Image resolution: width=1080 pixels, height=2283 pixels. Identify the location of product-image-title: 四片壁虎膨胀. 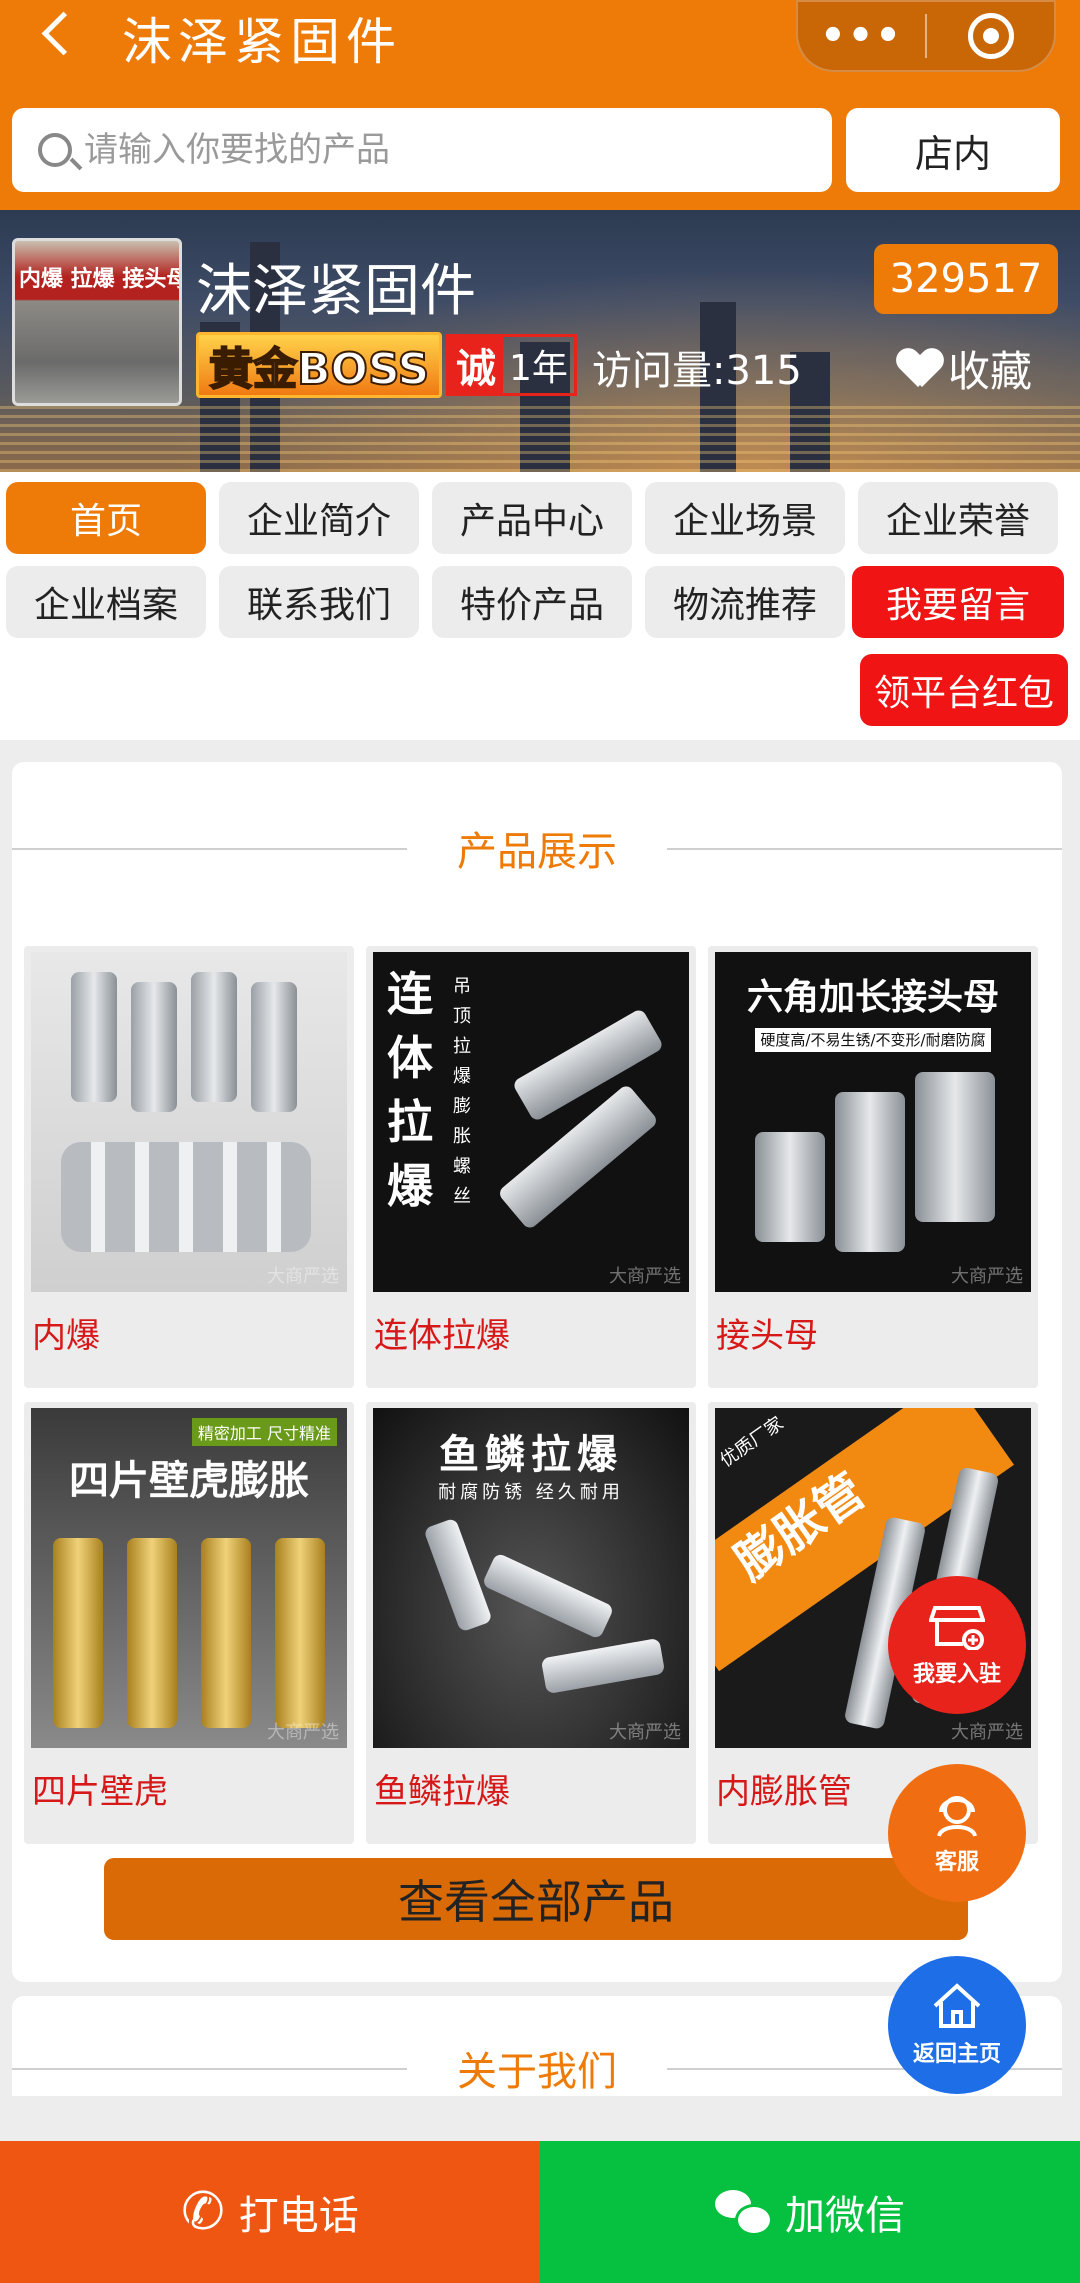
(189, 1481).